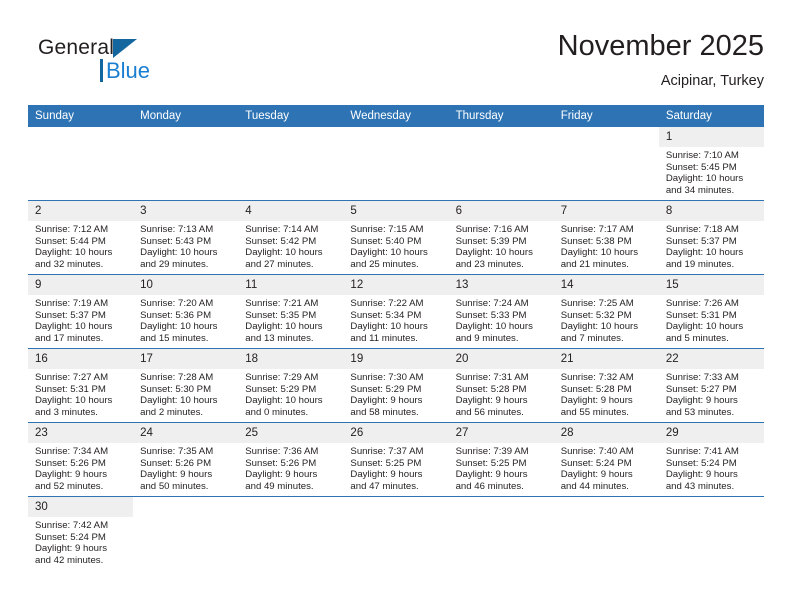  Describe the element at coordinates (597, 377) in the screenshot. I see `sunrise-time: Sunrise: 7:32 AM` at that location.